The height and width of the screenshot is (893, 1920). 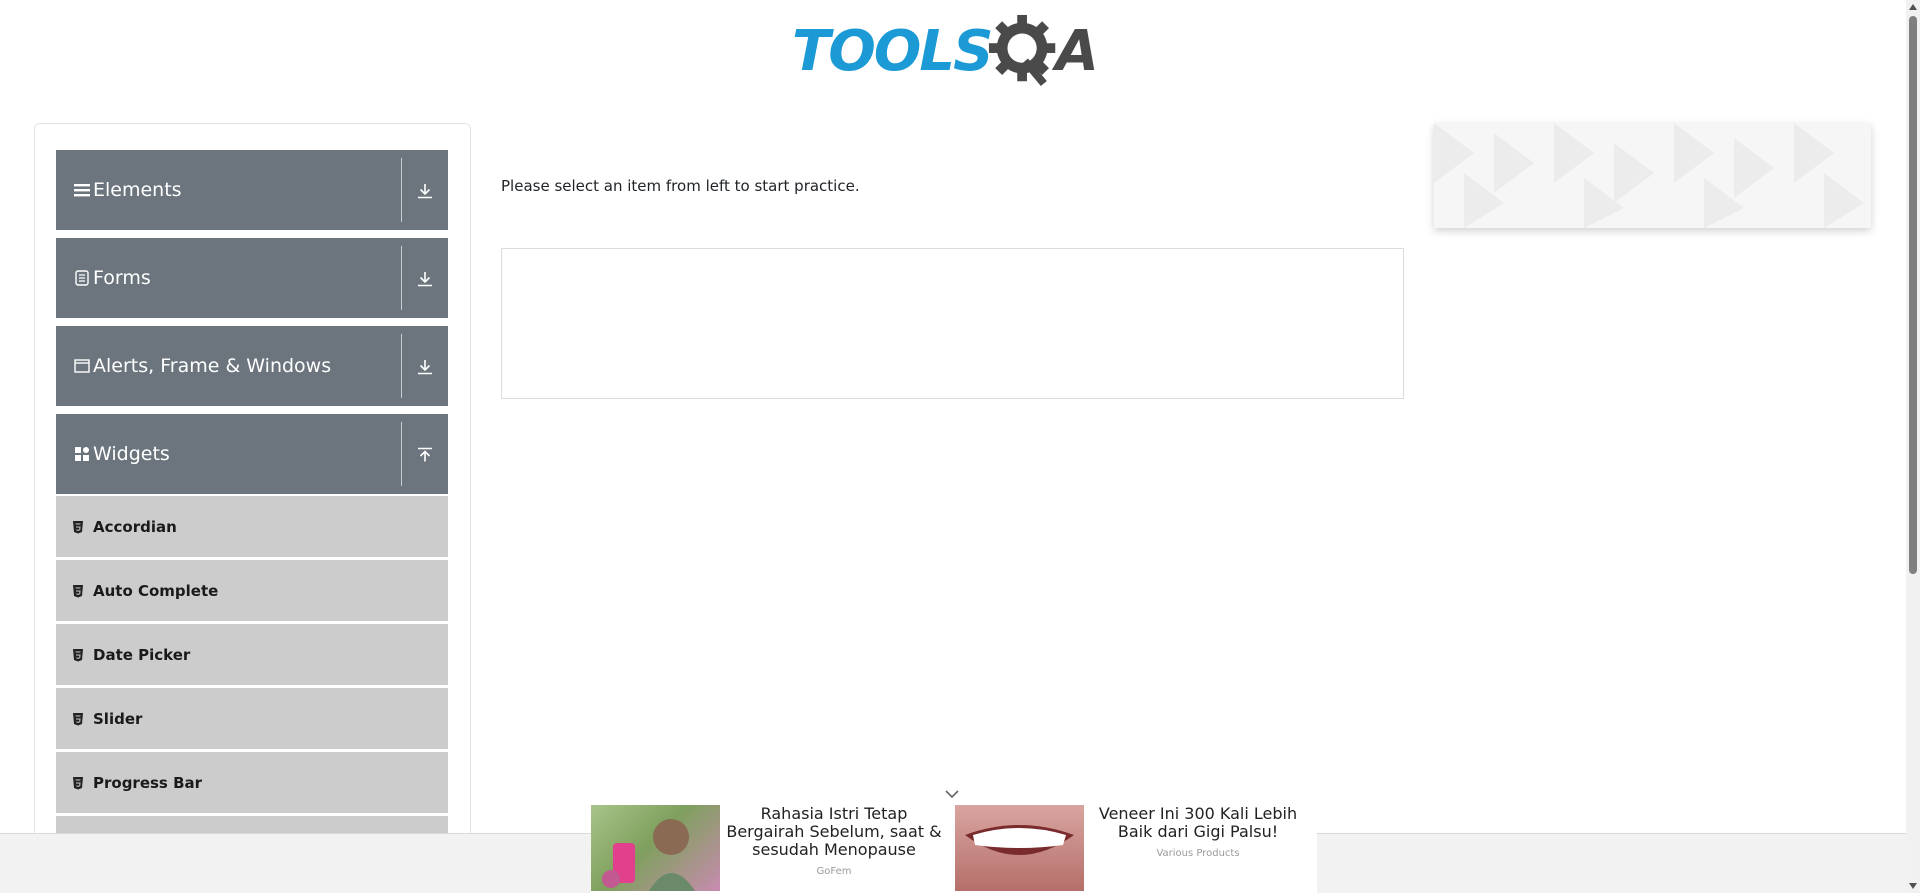 I want to click on sidebar-group-alerts: Alerts, Frame & Windows, so click(x=252, y=366).